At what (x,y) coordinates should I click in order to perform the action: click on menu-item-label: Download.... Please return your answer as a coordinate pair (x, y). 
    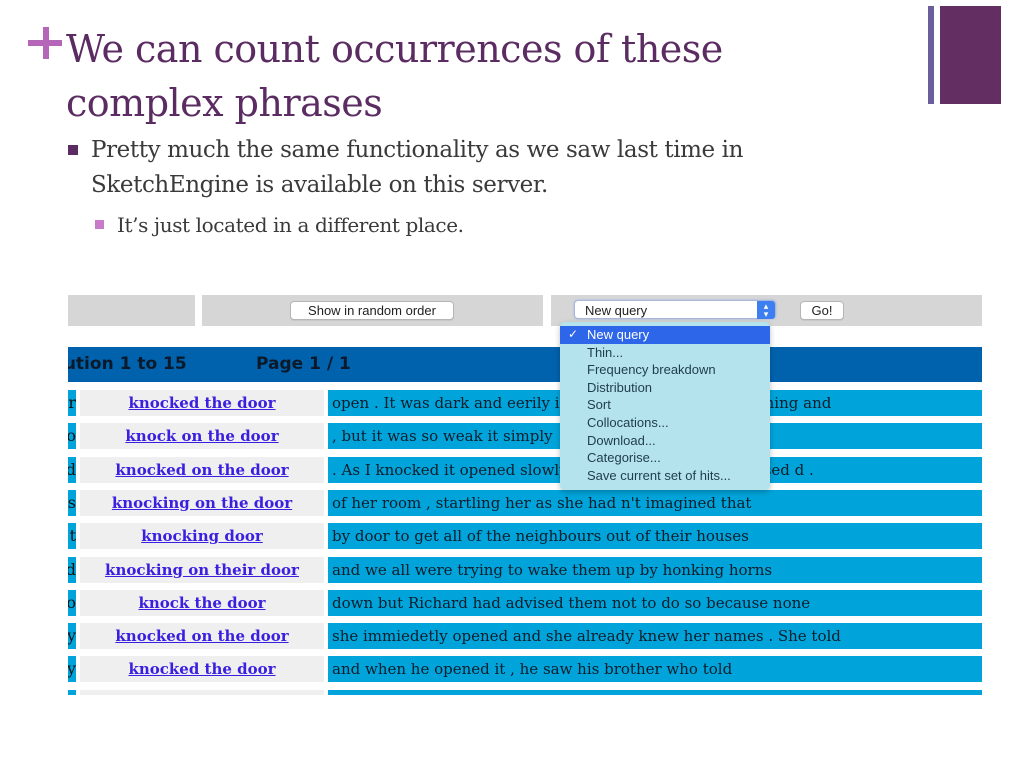
    Looking at the image, I should click on (621, 440).